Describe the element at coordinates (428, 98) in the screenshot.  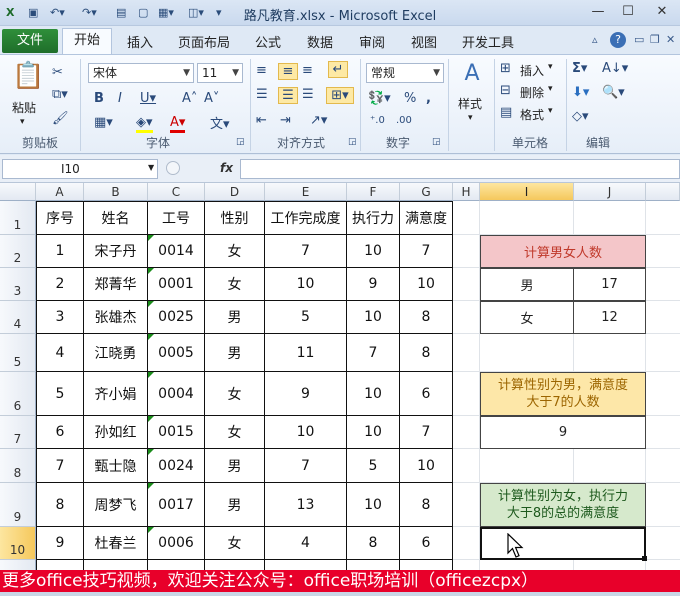
I see `comma-style-icon: ,` at that location.